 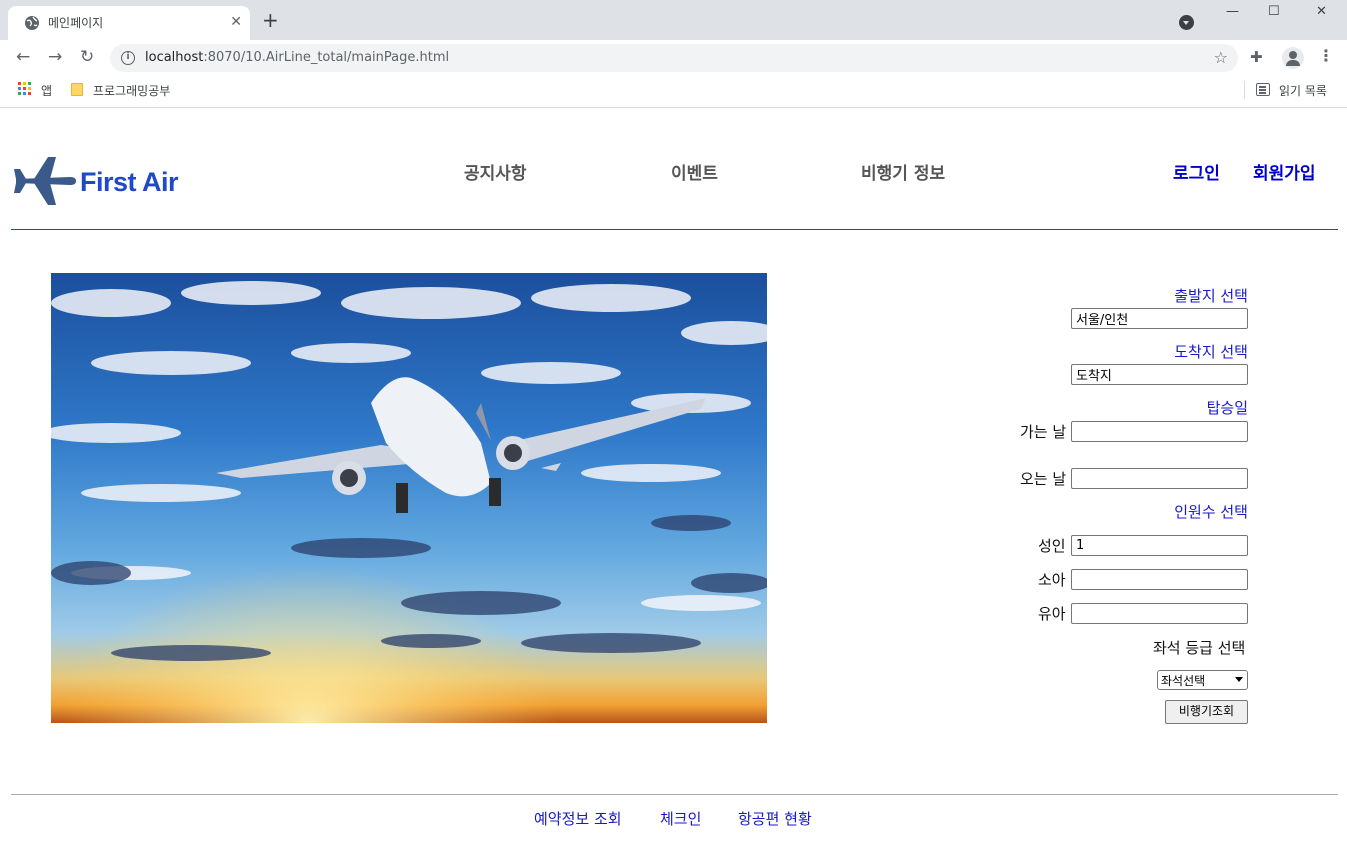 I want to click on child-count-input, so click(x=1159, y=579).